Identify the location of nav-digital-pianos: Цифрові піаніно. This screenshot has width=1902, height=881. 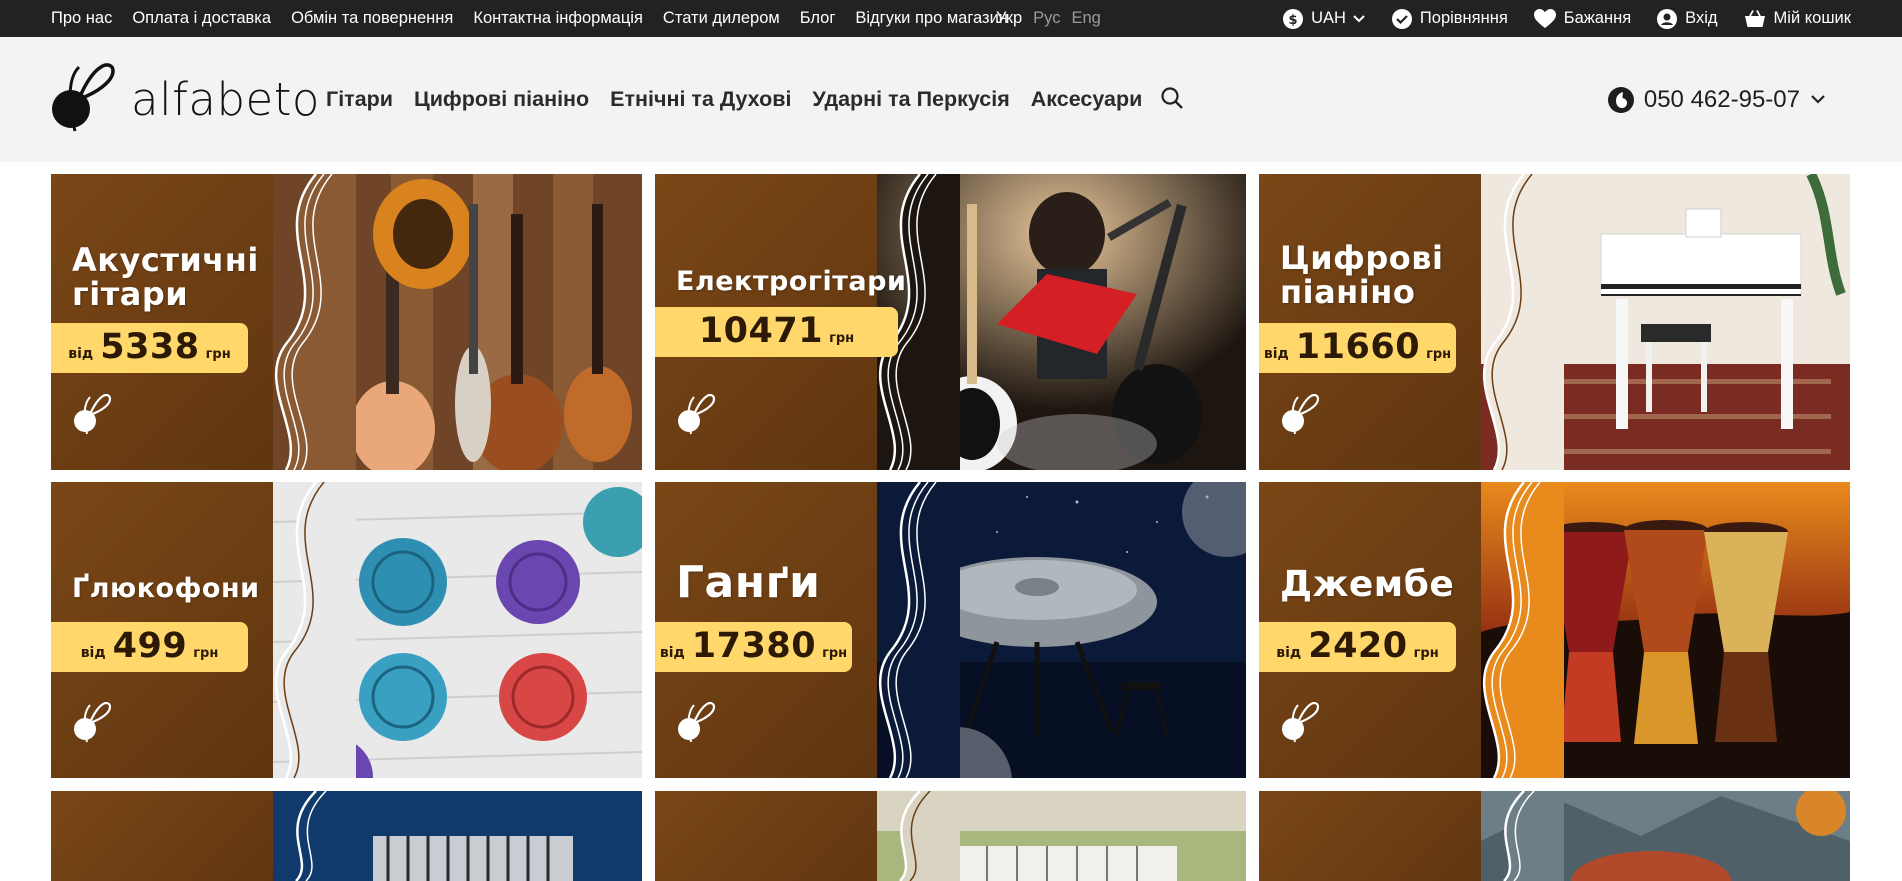
(501, 99).